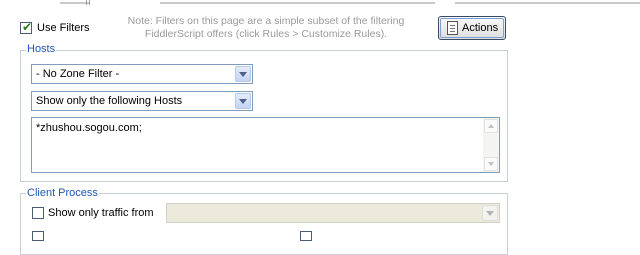 This screenshot has height=255, width=640. What do you see at coordinates (101, 213) in the screenshot?
I see `show-only-traffic-label: Show only traffic from` at bounding box center [101, 213].